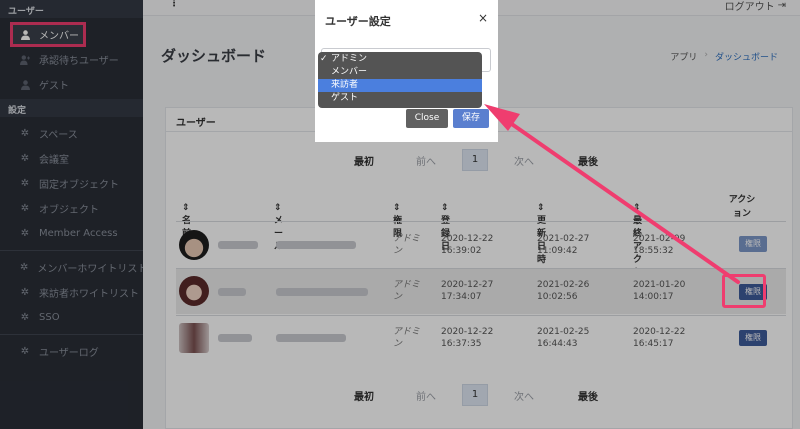 This screenshot has height=429, width=800. Describe the element at coordinates (324, 59) in the screenshot. I see `check-icon: ✓` at that location.